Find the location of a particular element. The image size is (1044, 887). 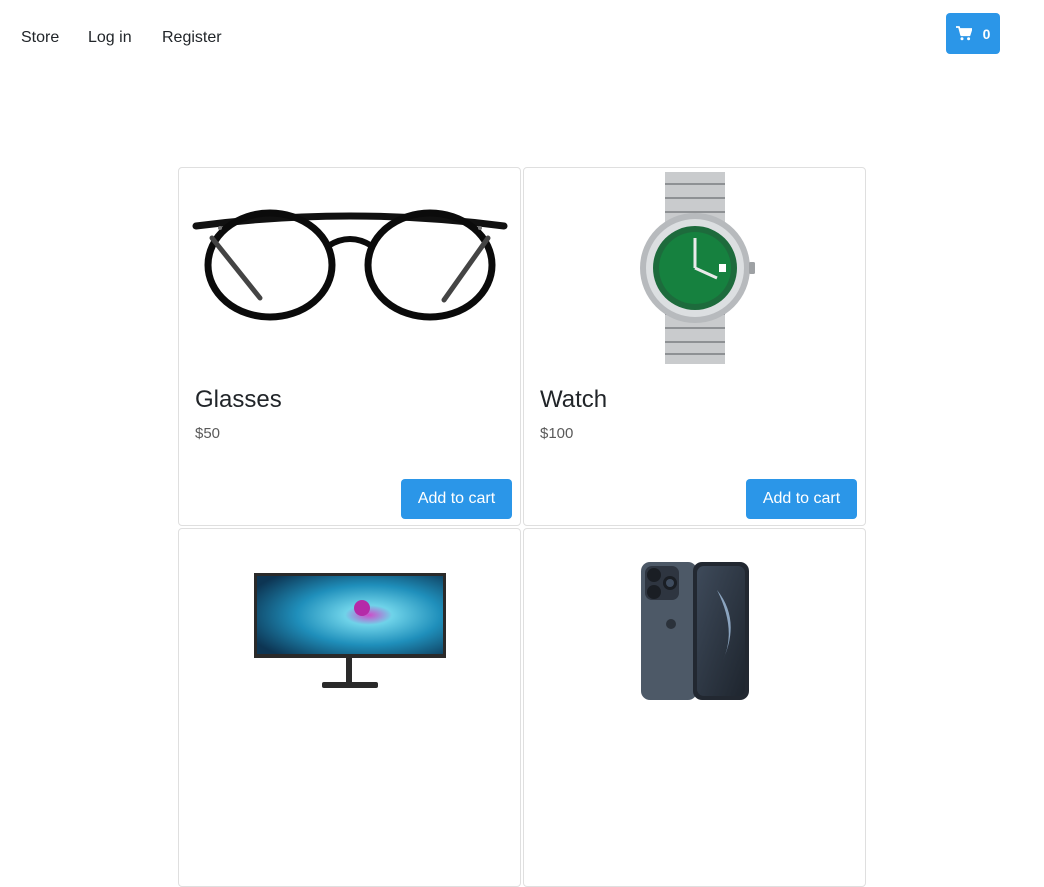

product-card-phone is located at coordinates (694, 707).